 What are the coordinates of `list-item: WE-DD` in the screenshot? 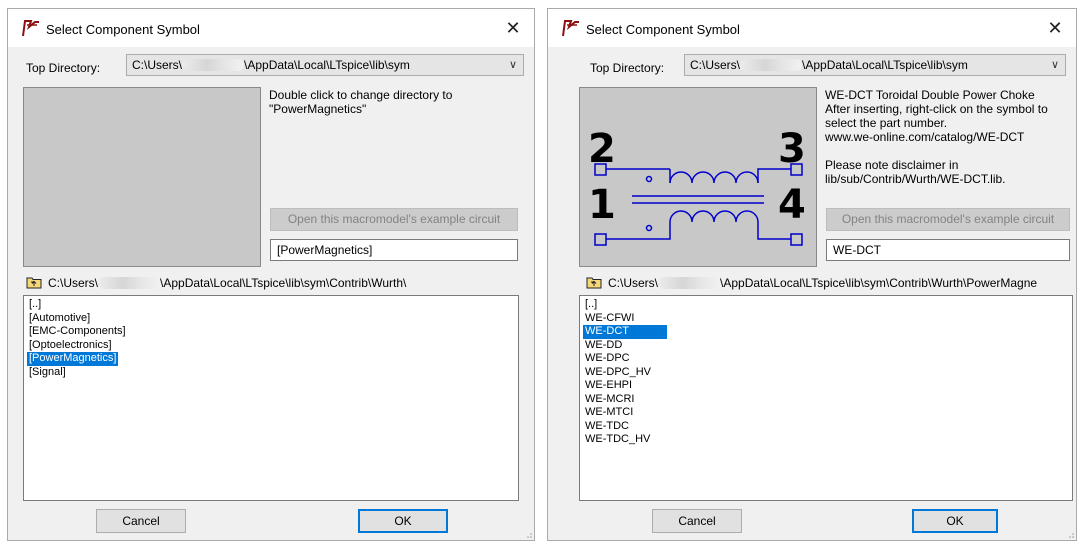 It's located at (625, 346).